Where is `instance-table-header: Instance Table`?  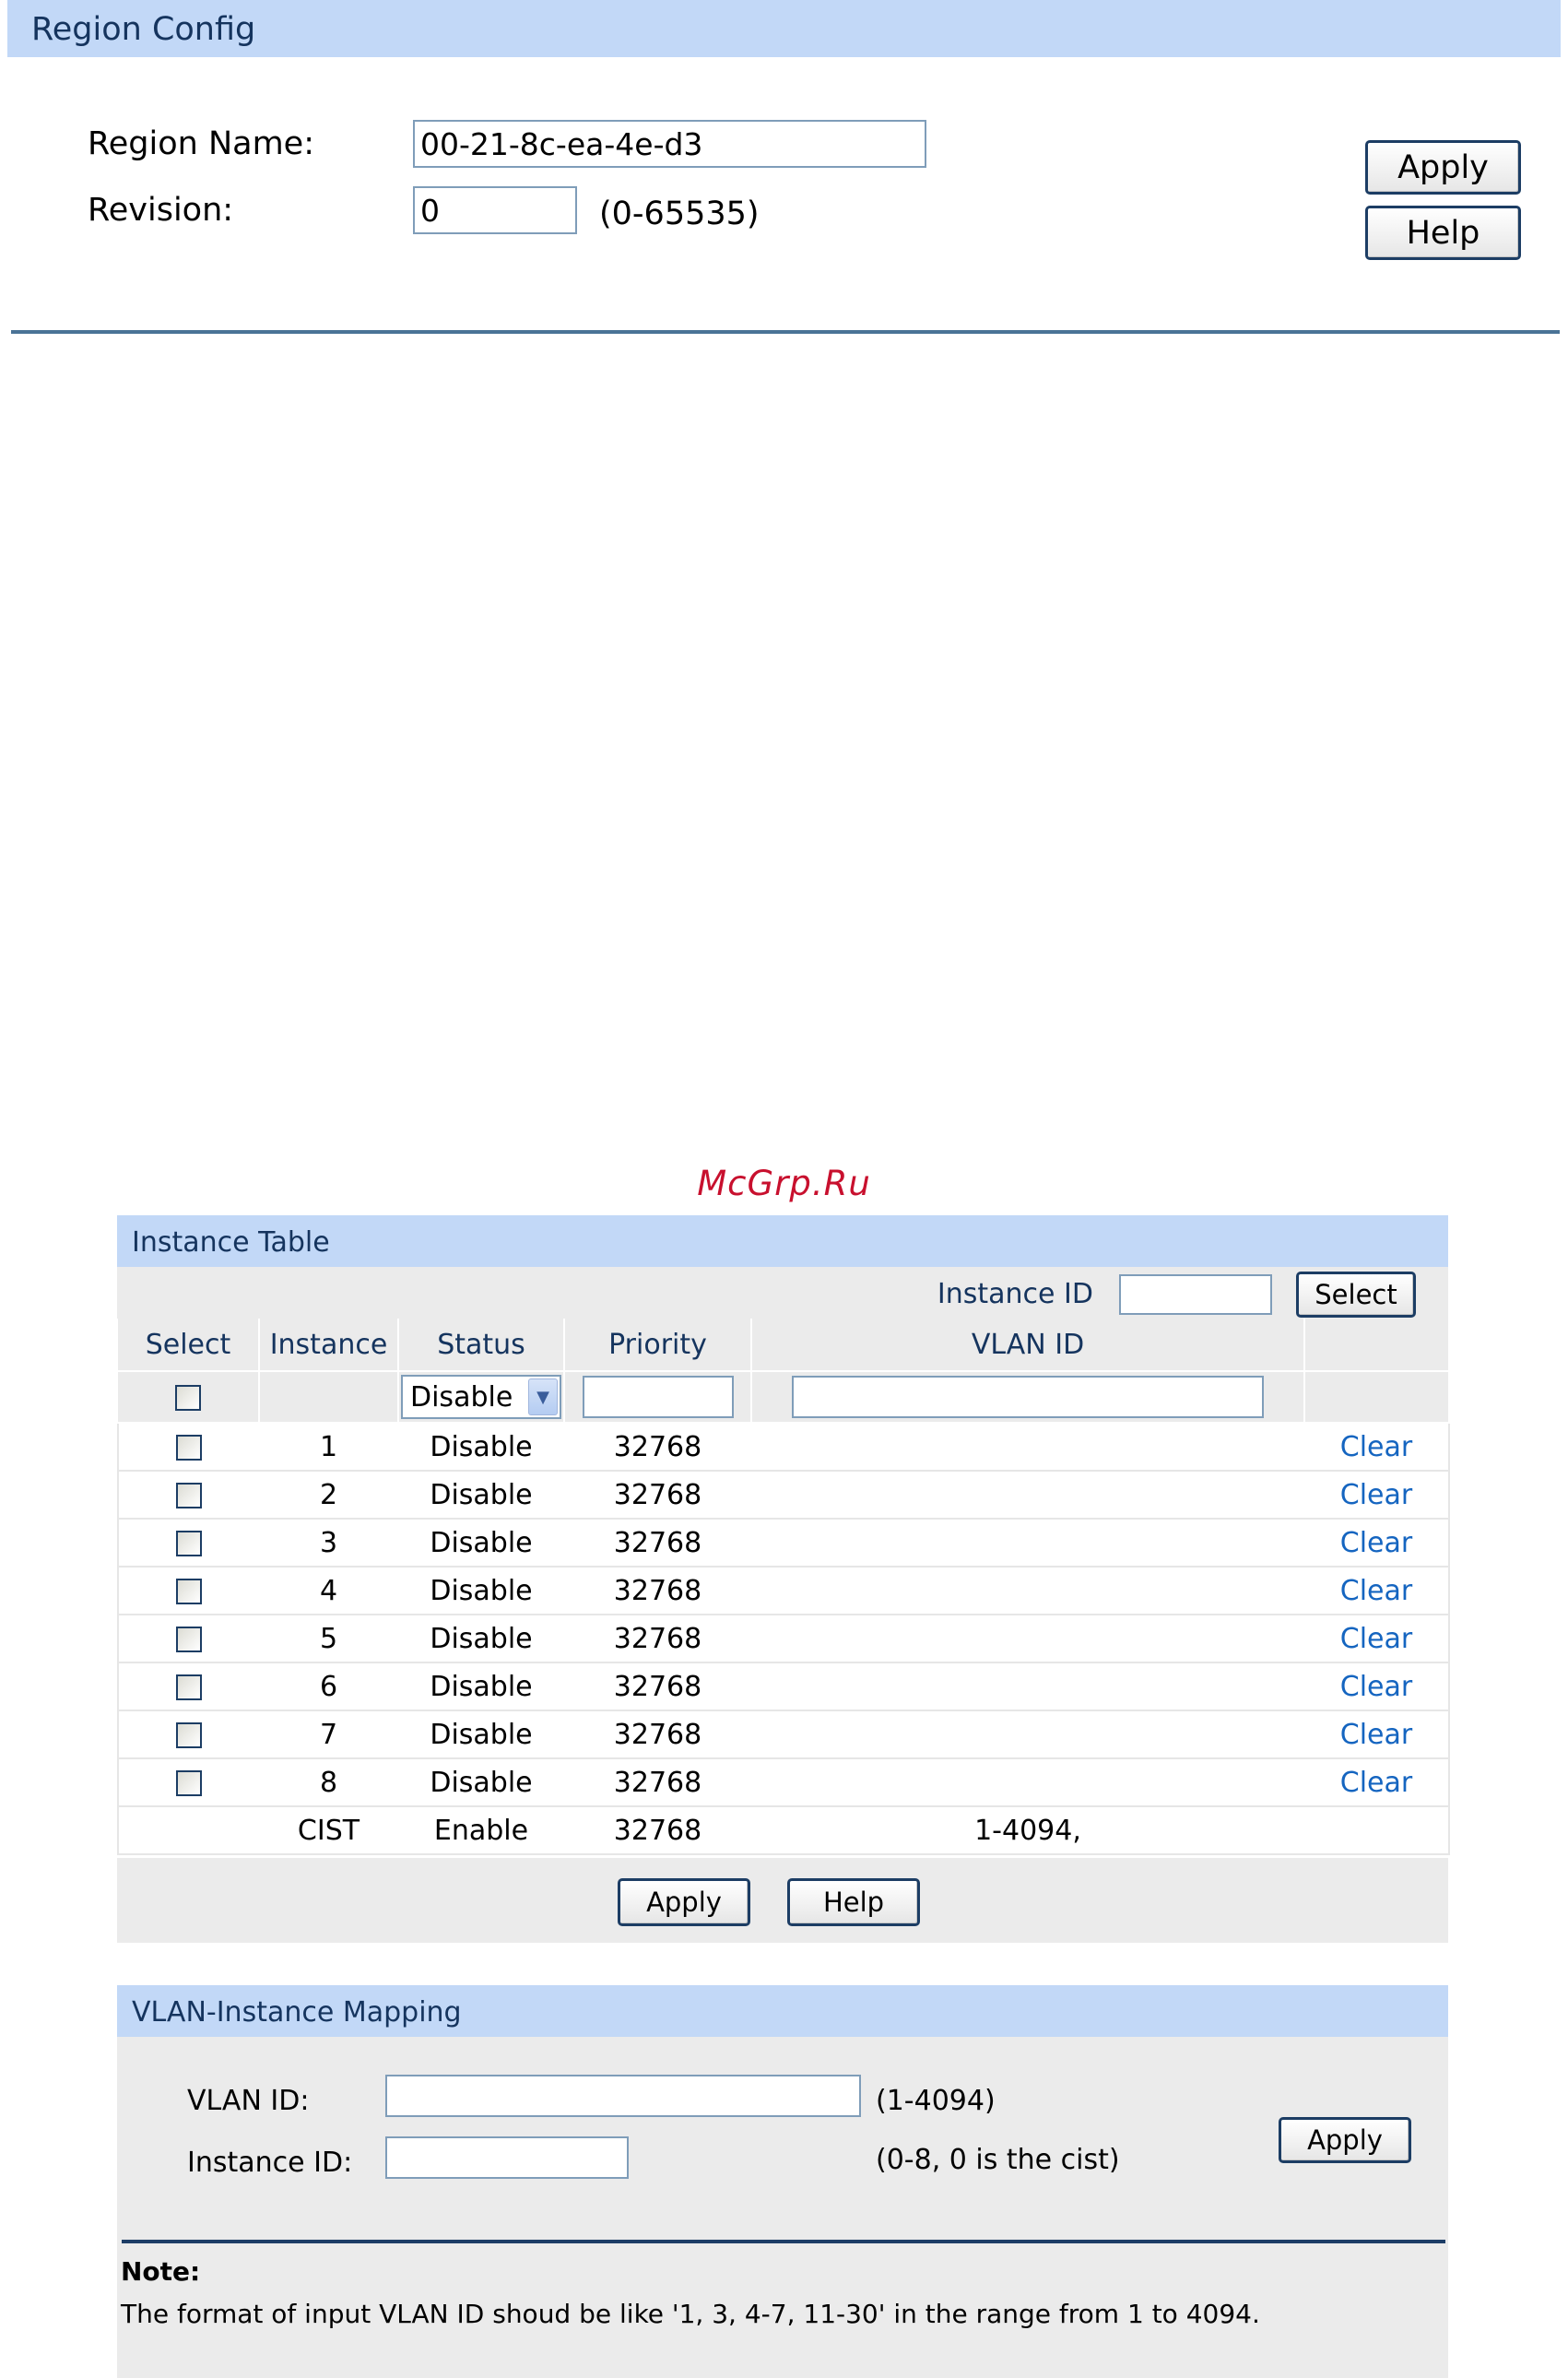 instance-table-header: Instance Table is located at coordinates (782, 1241).